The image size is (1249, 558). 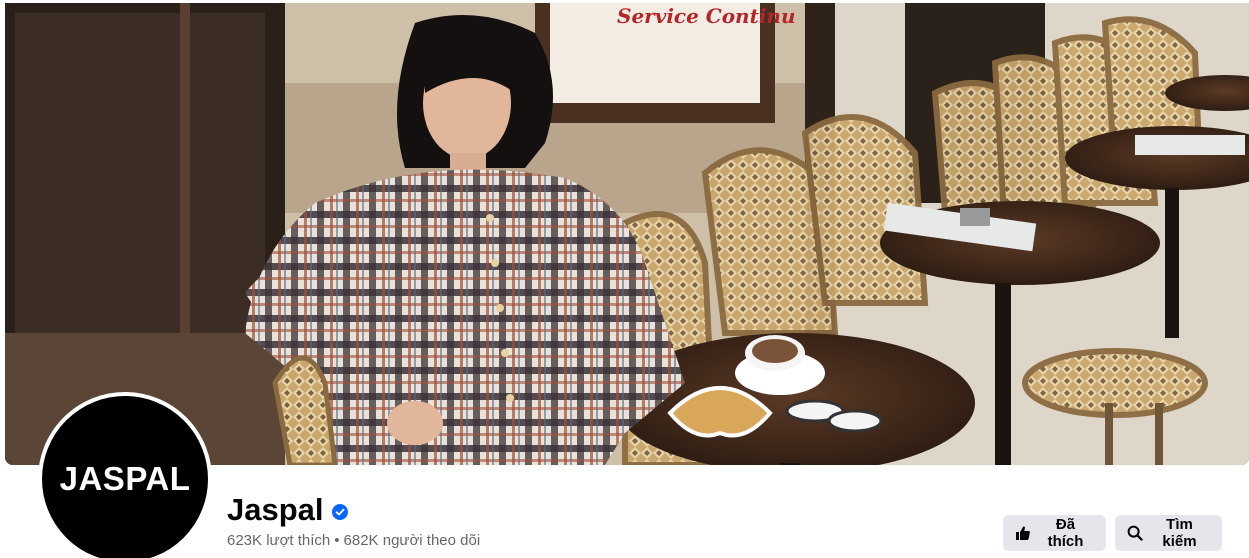 I want to click on page-title: Jaspal, so click(x=275, y=510).